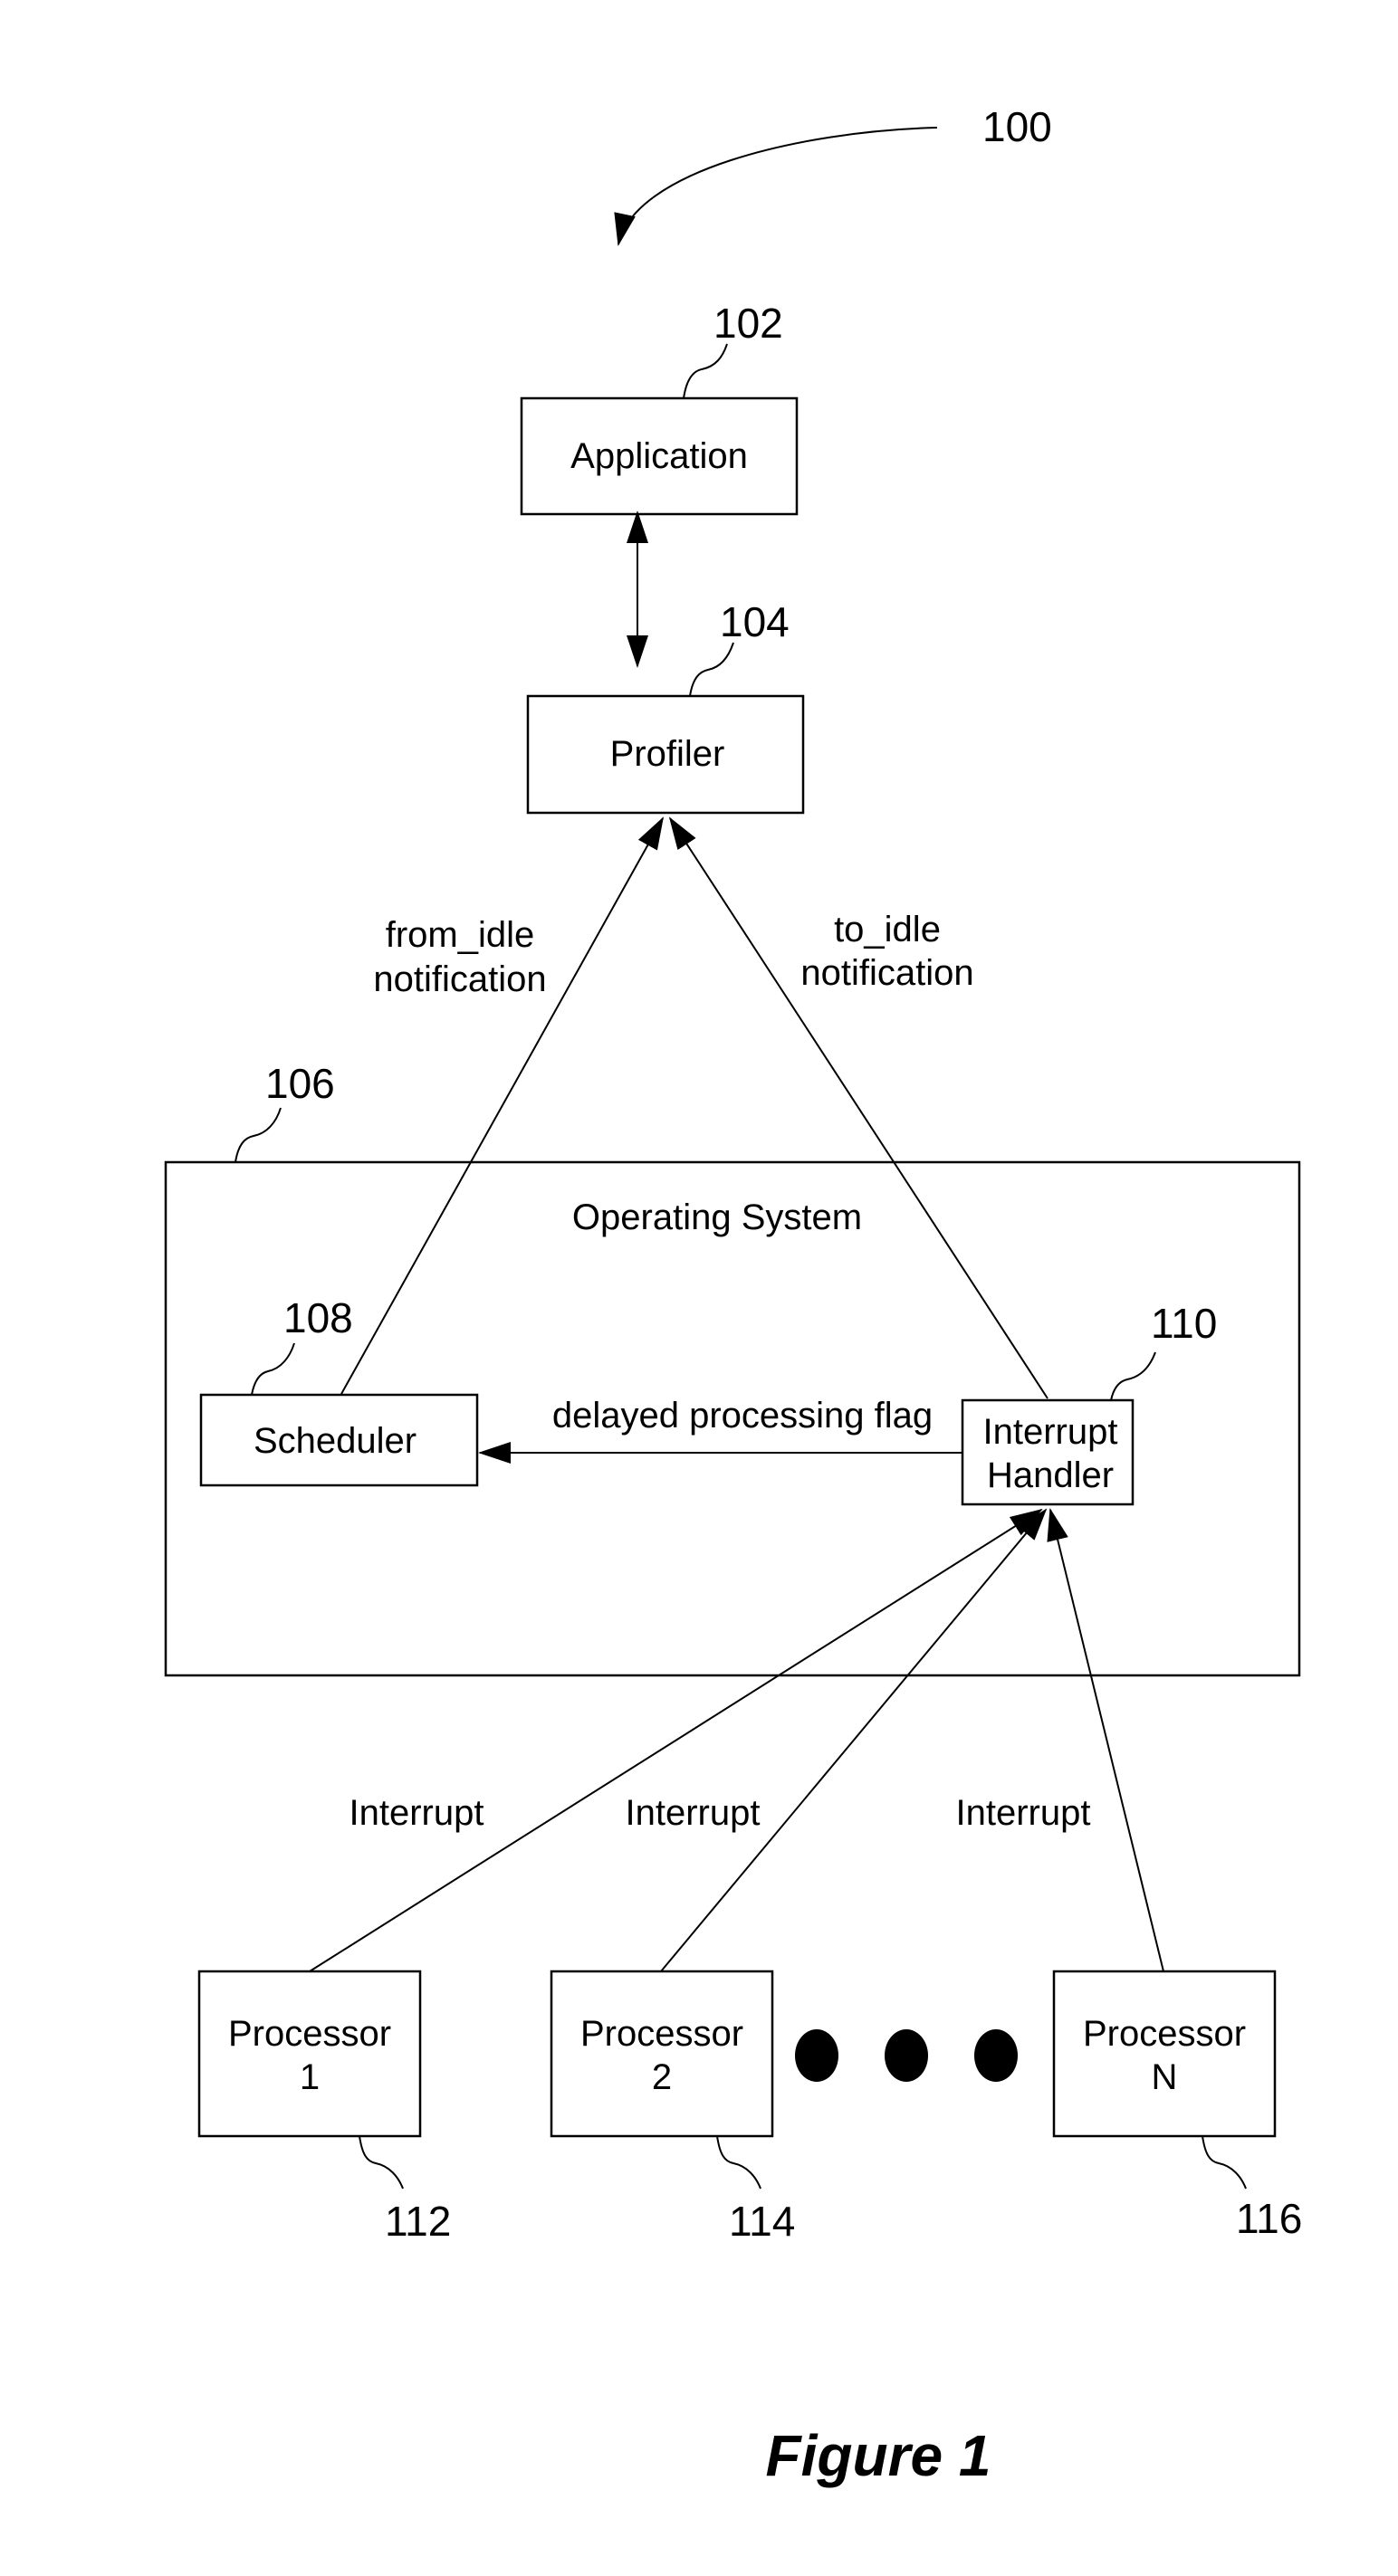 This screenshot has height=2576, width=1398. Describe the element at coordinates (258, 1135) in the screenshot. I see `operating-system-ref-leader` at that location.